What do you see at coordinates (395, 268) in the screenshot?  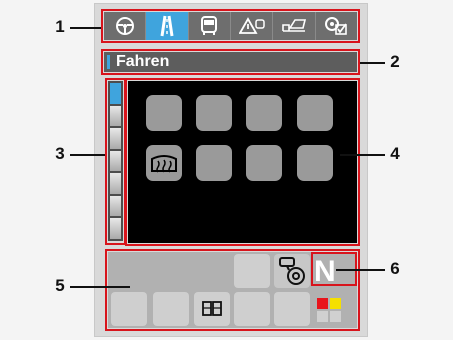 I see `callout-number-6: 6` at bounding box center [395, 268].